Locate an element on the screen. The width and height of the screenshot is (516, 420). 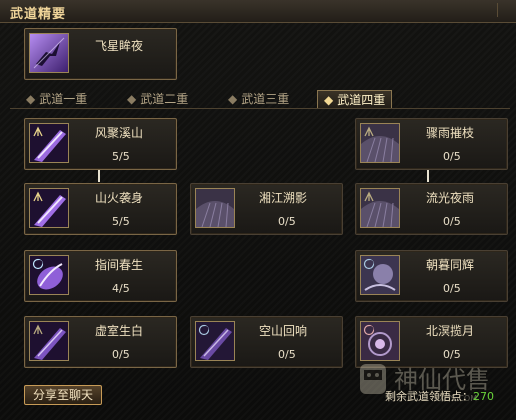
tab-tier-2: ◆ 武道二重 is located at coordinates (157, 99).